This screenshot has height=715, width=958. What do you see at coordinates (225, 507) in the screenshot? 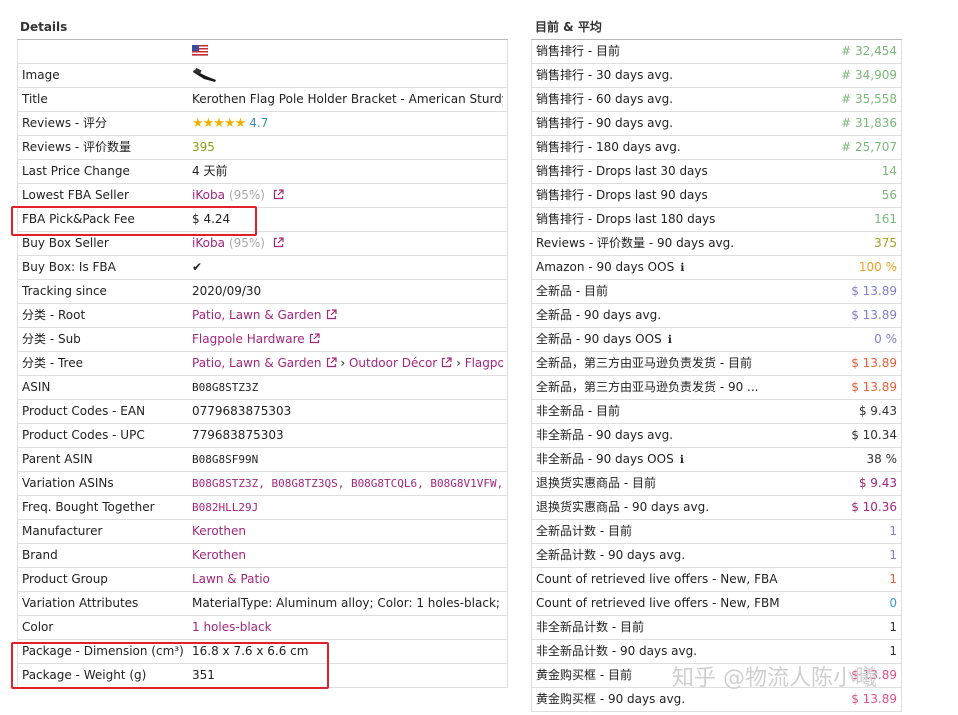
I see `asin-link: B082HLL29J` at bounding box center [225, 507].